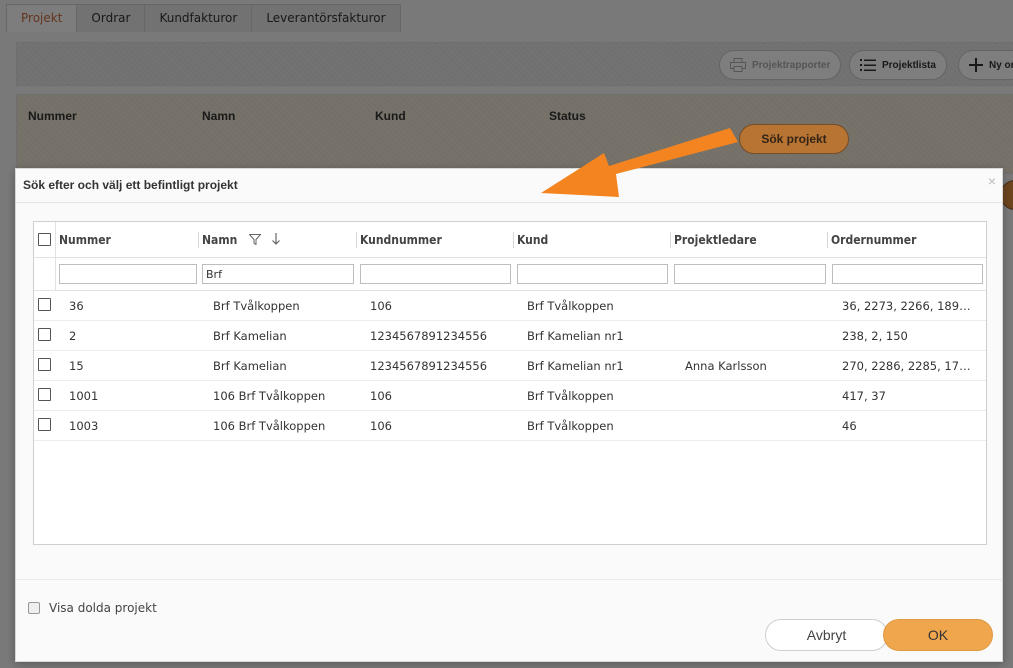 The image size is (1013, 668). Describe the element at coordinates (592, 274) in the screenshot. I see `filter-input-kund` at that location.